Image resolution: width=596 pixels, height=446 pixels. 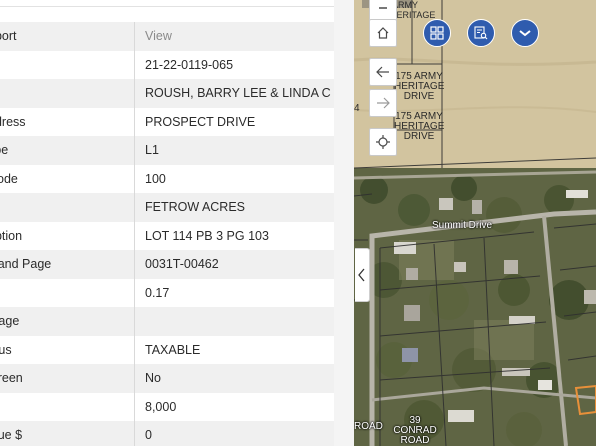 I want to click on query-button, so click(x=481, y=33).